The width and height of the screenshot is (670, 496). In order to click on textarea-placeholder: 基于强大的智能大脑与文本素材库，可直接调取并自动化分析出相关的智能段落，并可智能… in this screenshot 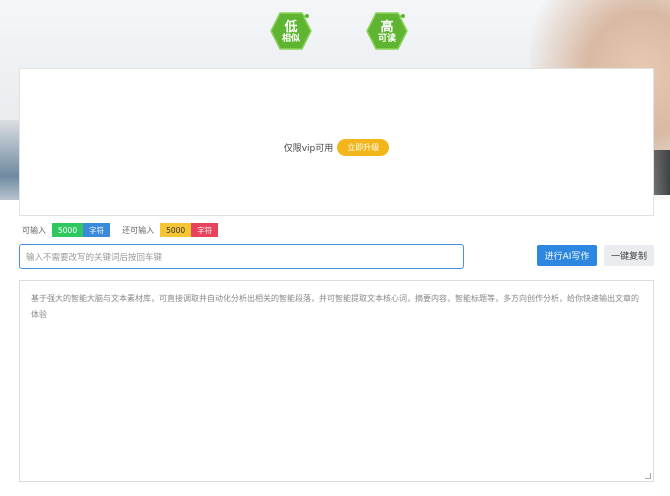, I will do `click(335, 306)`.